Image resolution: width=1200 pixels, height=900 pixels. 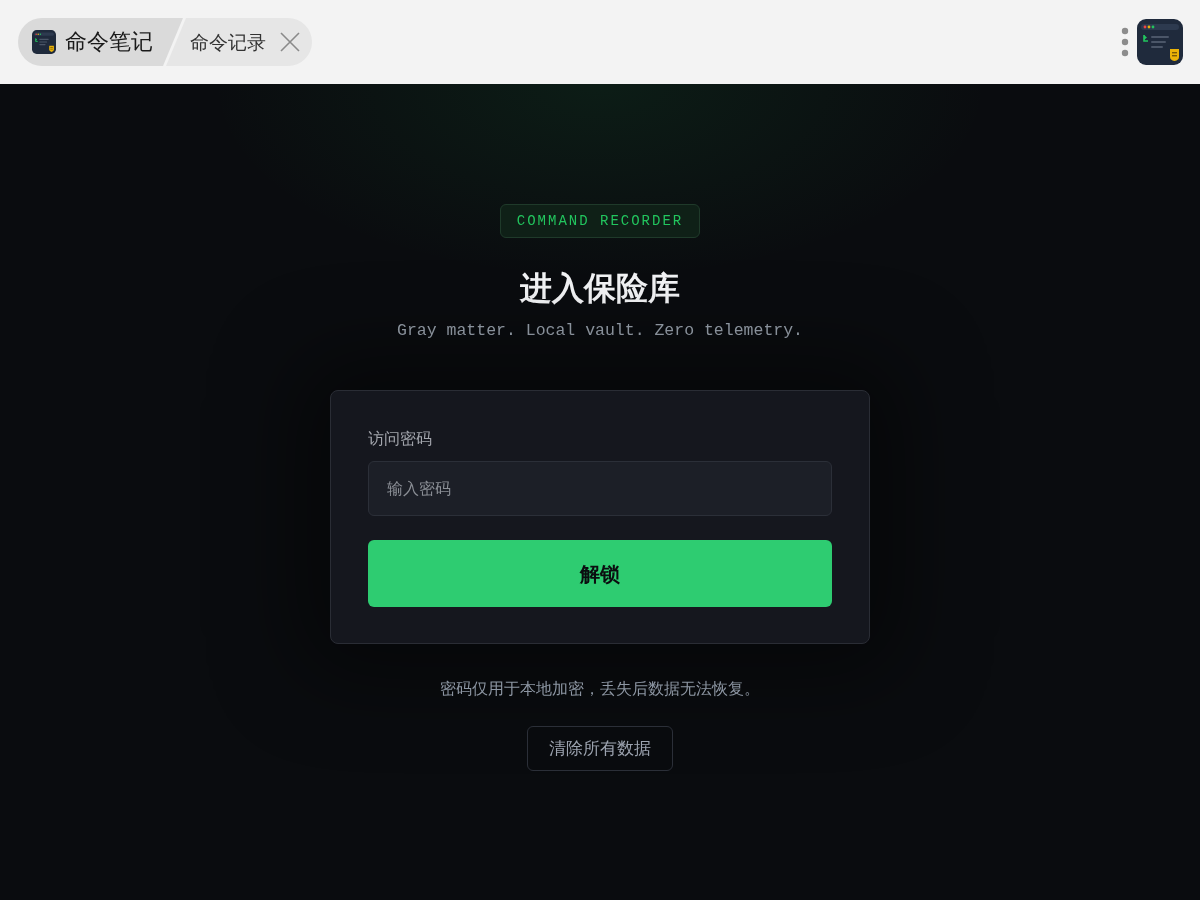 I want to click on page-title: 进入保险库, so click(x=600, y=288).